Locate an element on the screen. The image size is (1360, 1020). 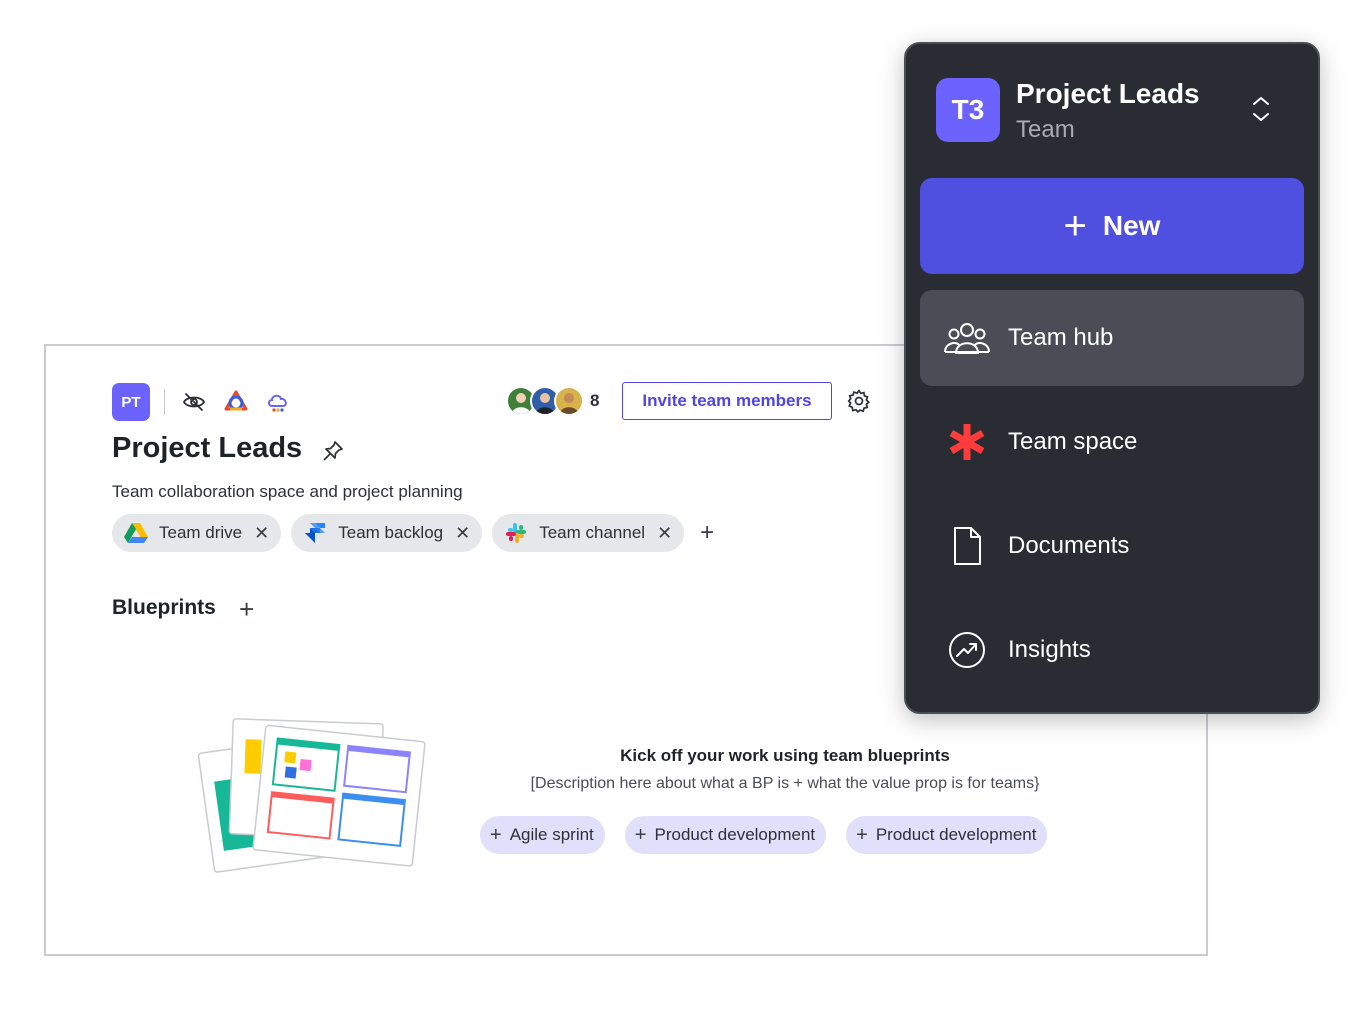
link-chip-team-backlog: Team backlog ✕ is located at coordinates (387, 533).